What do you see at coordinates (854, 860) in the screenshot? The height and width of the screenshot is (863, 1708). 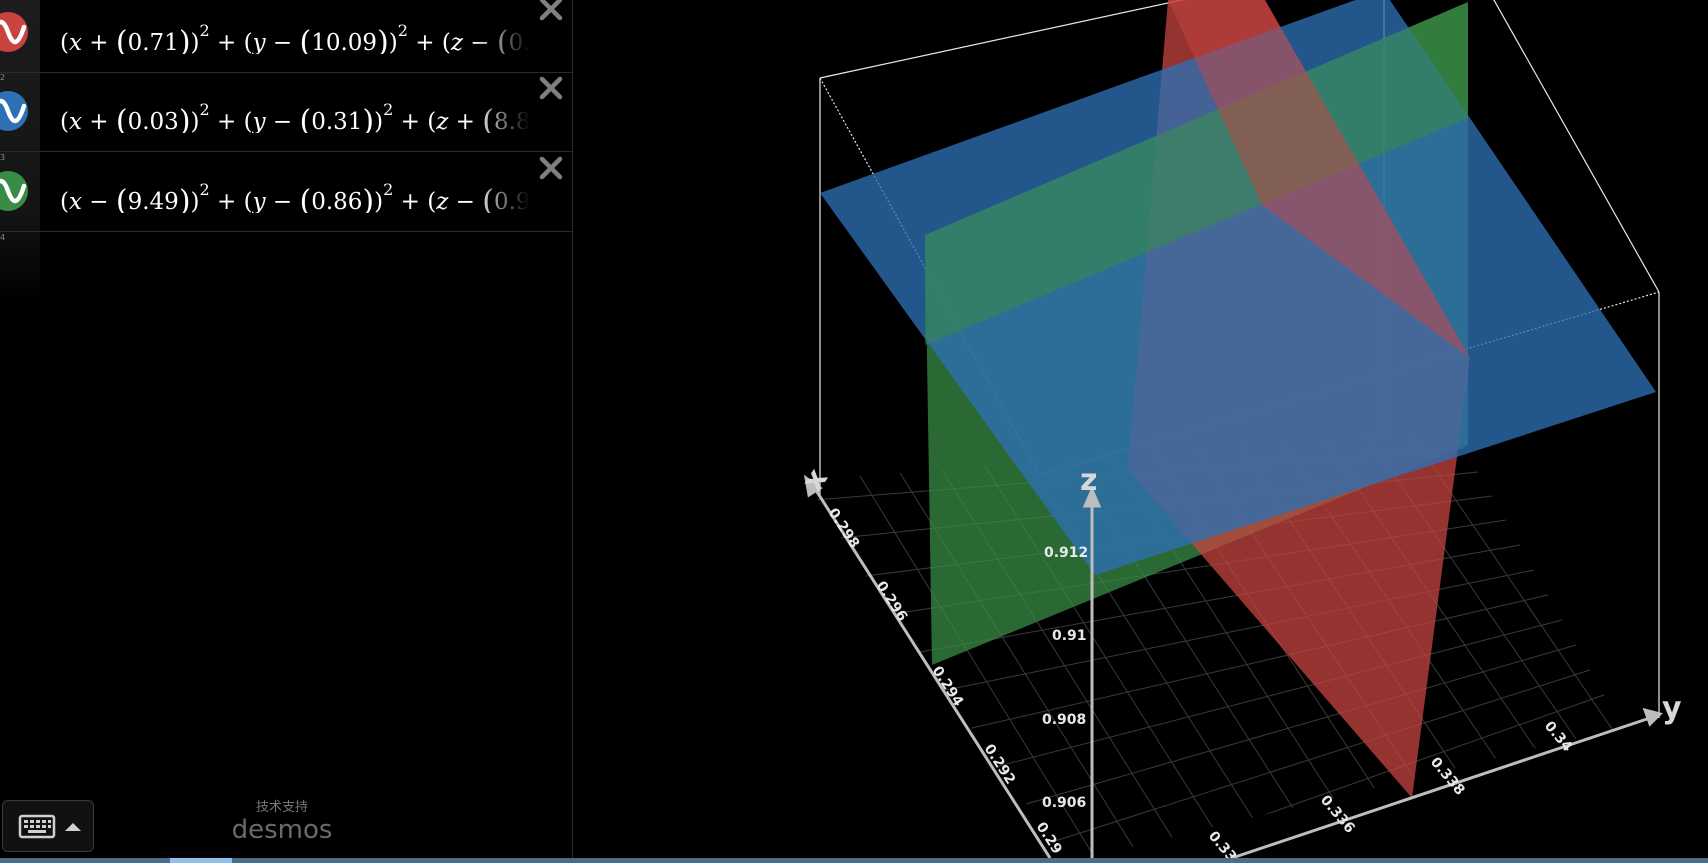 I see `bottom-taskbar-strip` at bounding box center [854, 860].